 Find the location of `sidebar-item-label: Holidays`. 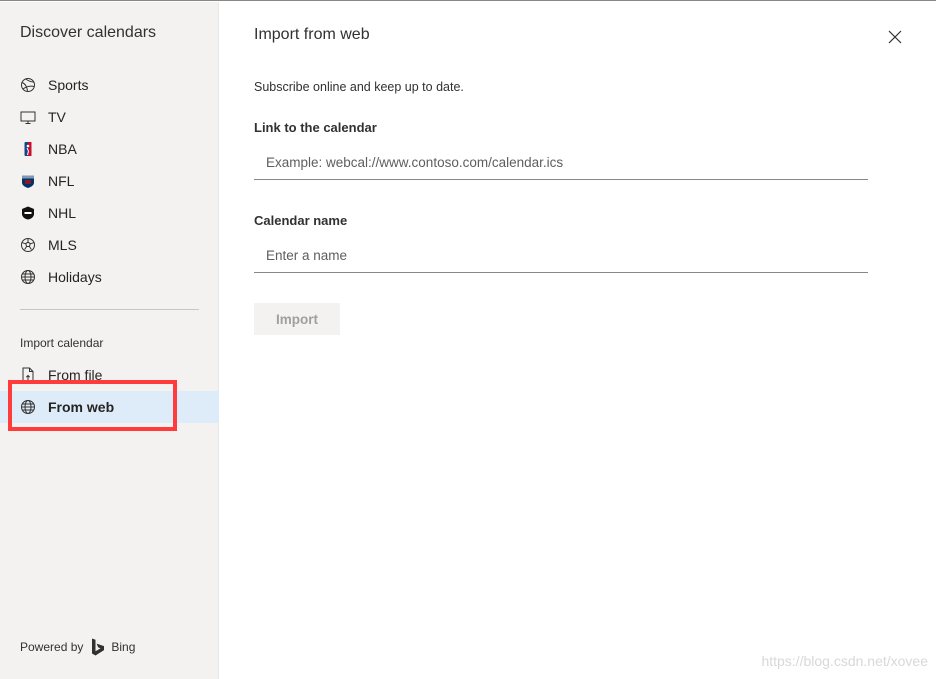

sidebar-item-label: Holidays is located at coordinates (75, 277).